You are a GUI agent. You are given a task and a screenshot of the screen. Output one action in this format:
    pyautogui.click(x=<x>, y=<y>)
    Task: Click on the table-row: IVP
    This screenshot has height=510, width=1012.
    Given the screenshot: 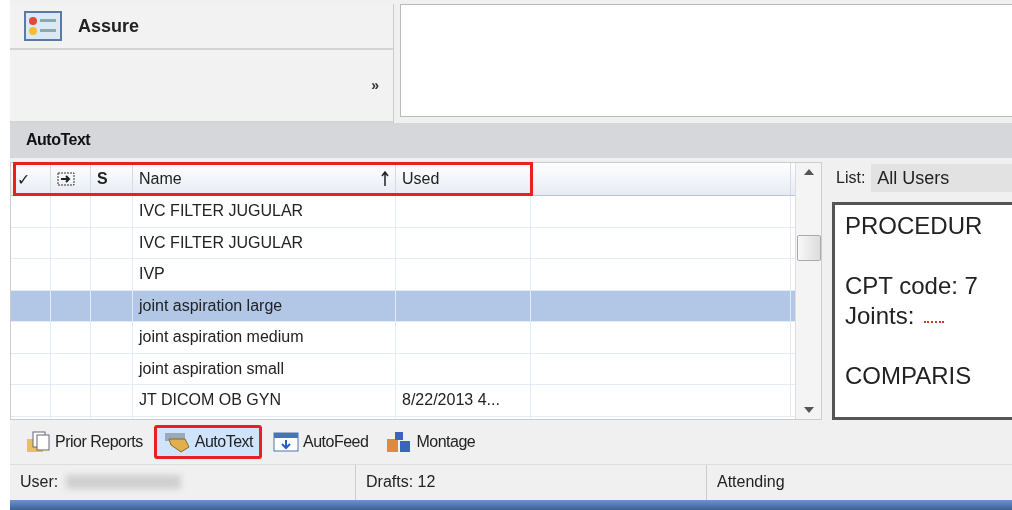 What is the action you would take?
    pyautogui.click(x=403, y=275)
    